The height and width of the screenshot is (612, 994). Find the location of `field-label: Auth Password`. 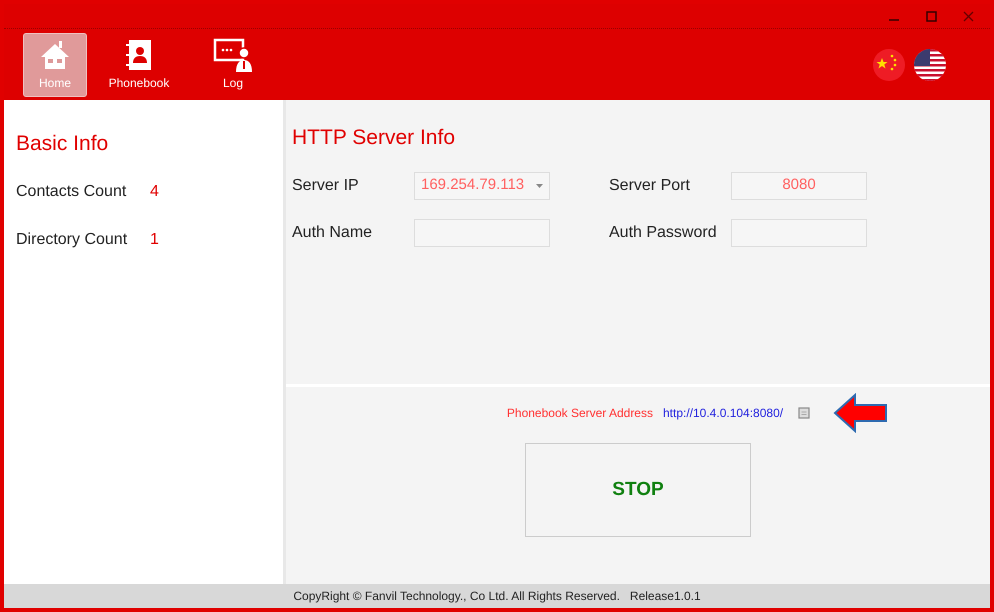

field-label: Auth Password is located at coordinates (663, 232).